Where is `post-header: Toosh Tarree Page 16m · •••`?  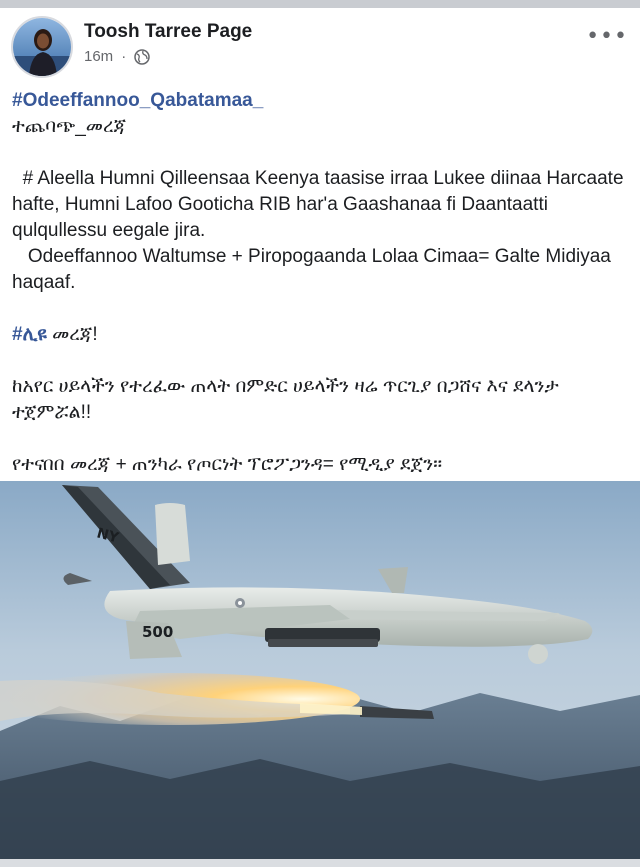
post-header: Toosh Tarree Page 16m · ••• is located at coordinates (320, 46).